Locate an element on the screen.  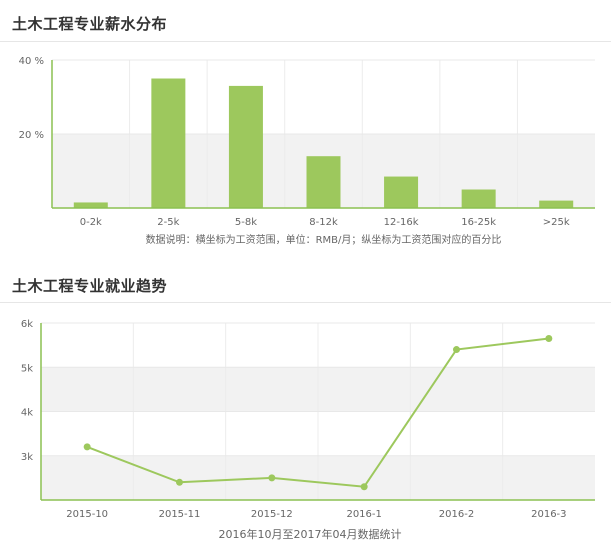
bar-0-2k is located at coordinates (90, 205).